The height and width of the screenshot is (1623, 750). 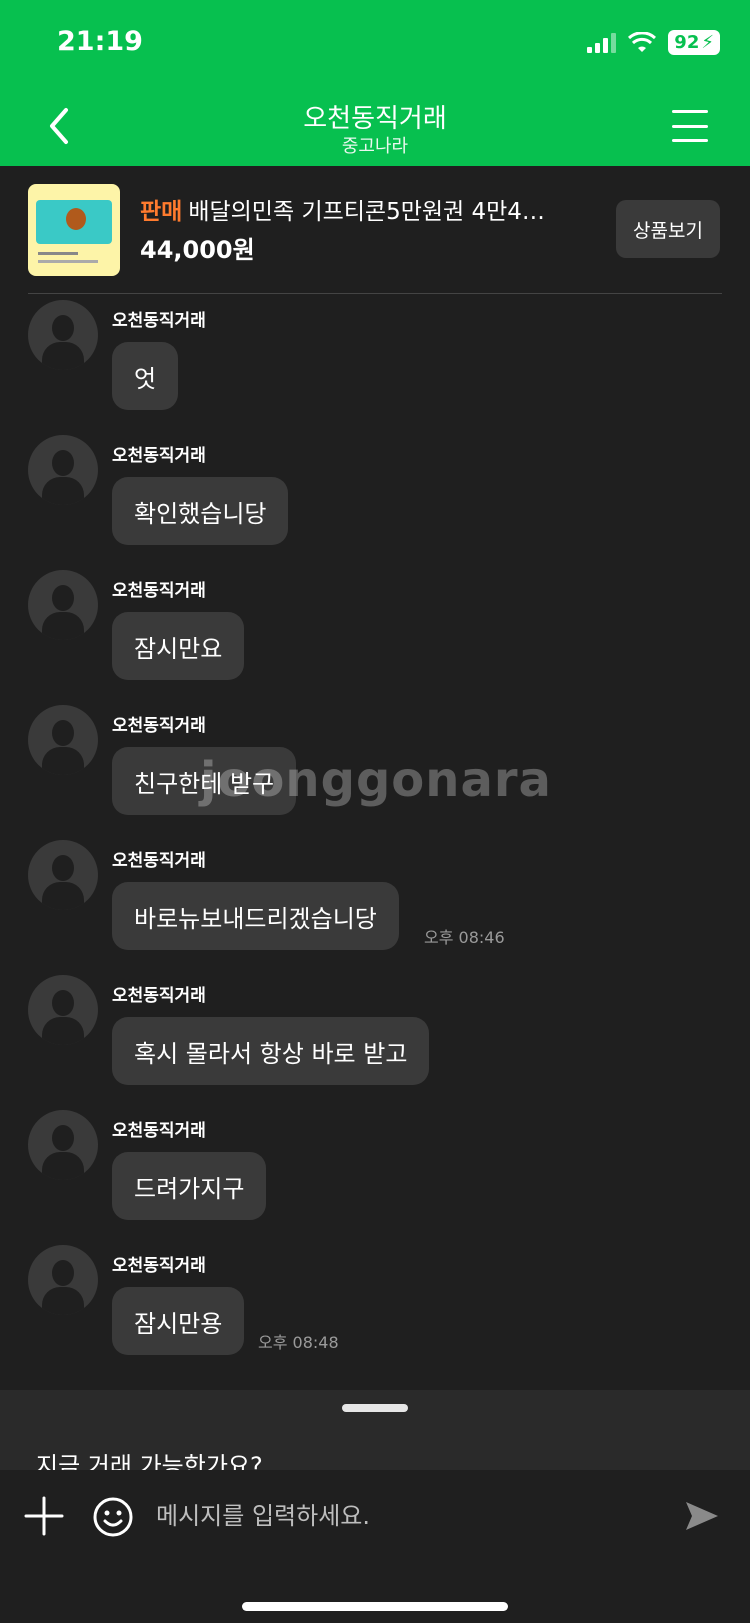 I want to click on message-input, so click(x=406, y=1516).